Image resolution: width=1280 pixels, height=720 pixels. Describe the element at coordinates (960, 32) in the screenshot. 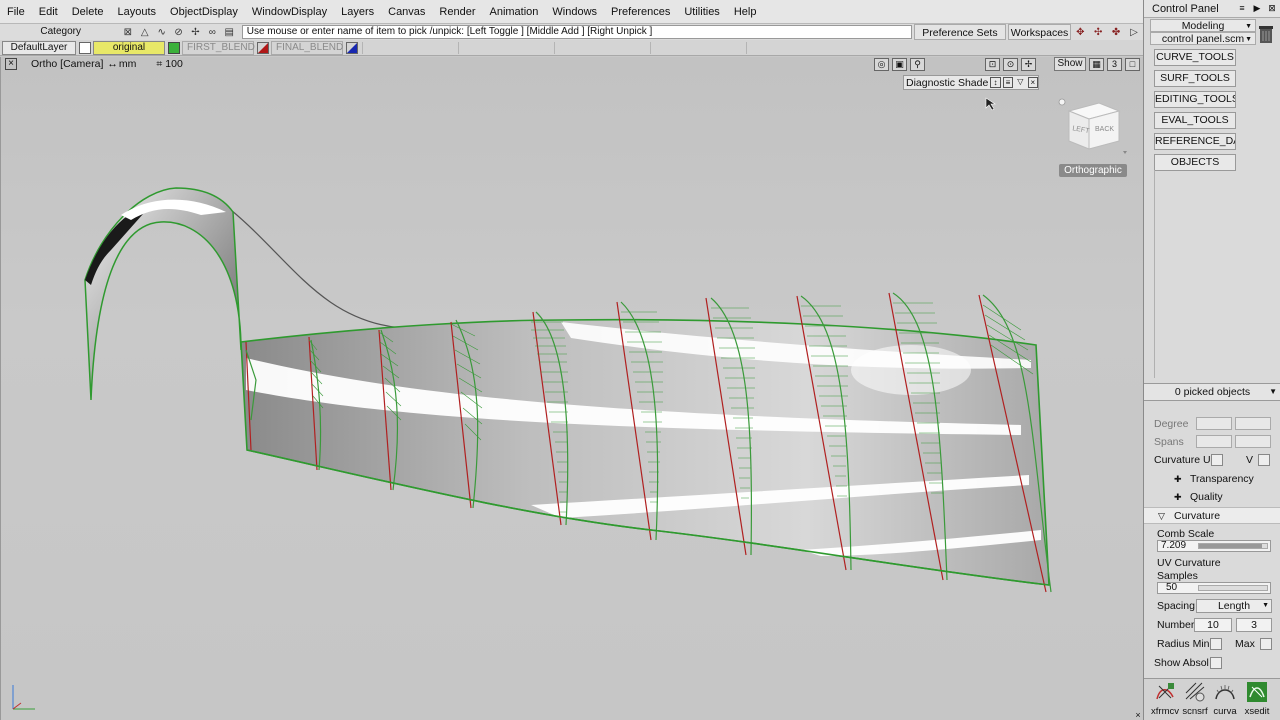

I see `preference-sets-button: Preference Sets` at that location.